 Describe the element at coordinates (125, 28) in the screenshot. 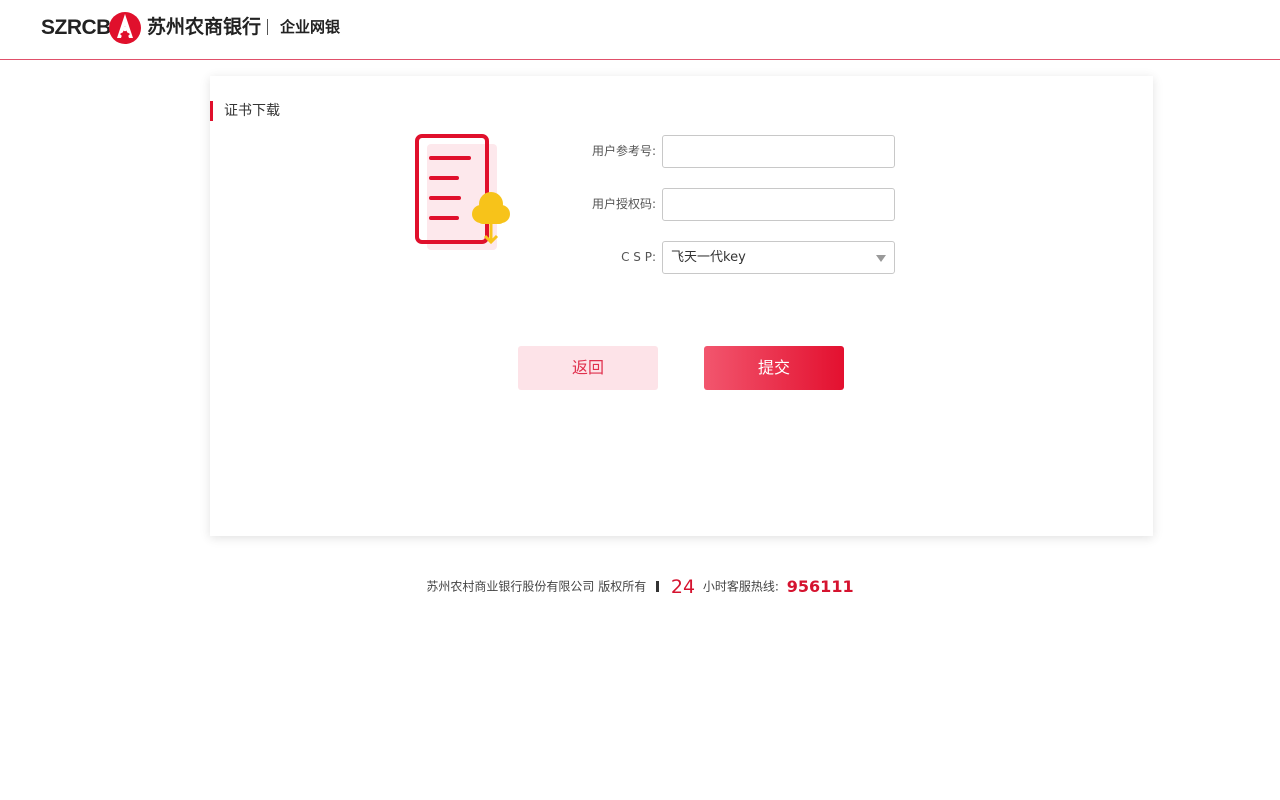

I see `bank-logo-icon` at that location.